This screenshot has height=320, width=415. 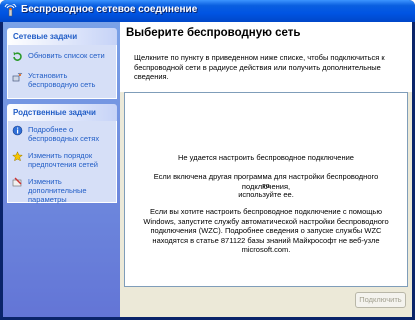 What do you see at coordinates (207, 11) in the screenshot?
I see `title-bar: Беспроводное сетевое соединение` at bounding box center [207, 11].